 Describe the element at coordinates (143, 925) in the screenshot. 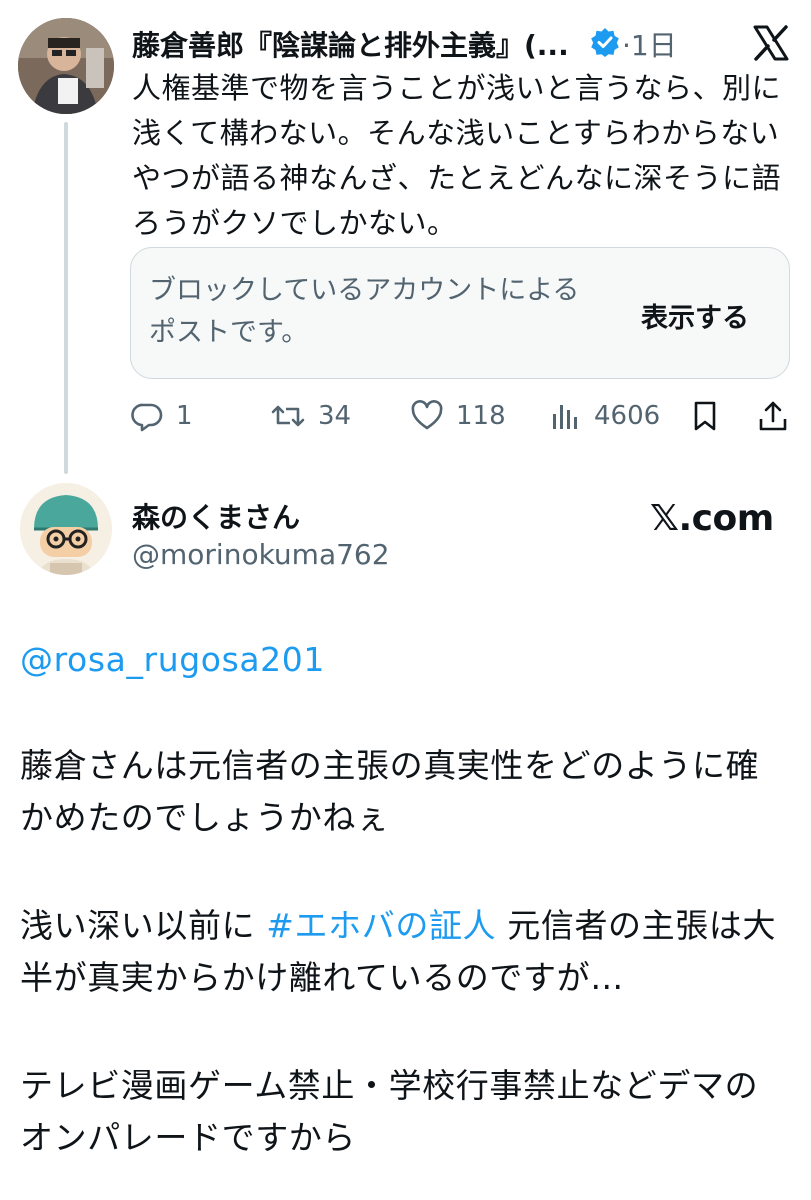

I see `paragraph-2-lead: 浅い深い以前に` at that location.